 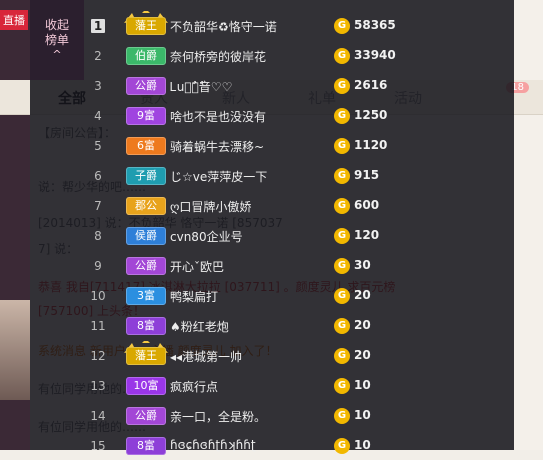 What do you see at coordinates (301, 354) in the screenshot?
I see `ranking-row: 12 藩王 ◂◂港城第一帅 G 20` at bounding box center [301, 354].